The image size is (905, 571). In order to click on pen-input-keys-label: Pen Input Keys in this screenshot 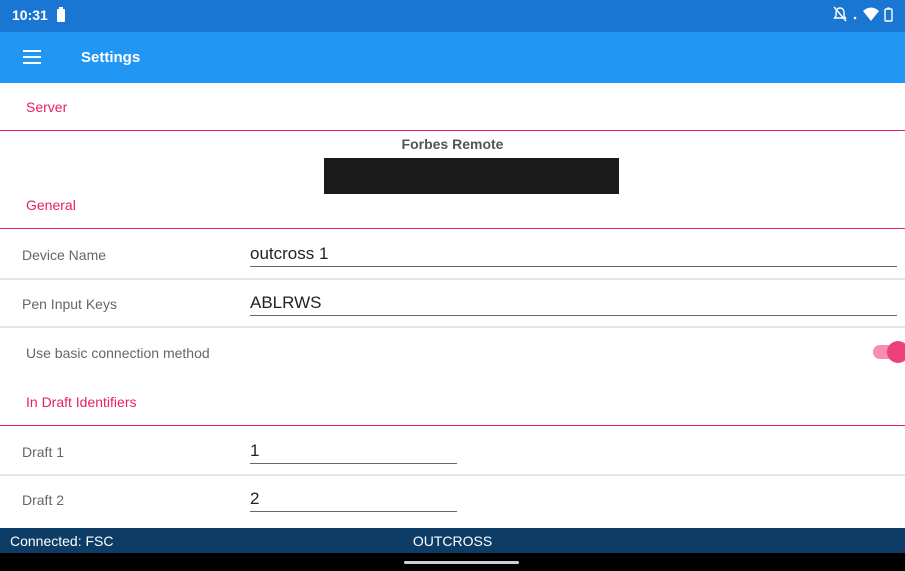, I will do `click(69, 304)`.